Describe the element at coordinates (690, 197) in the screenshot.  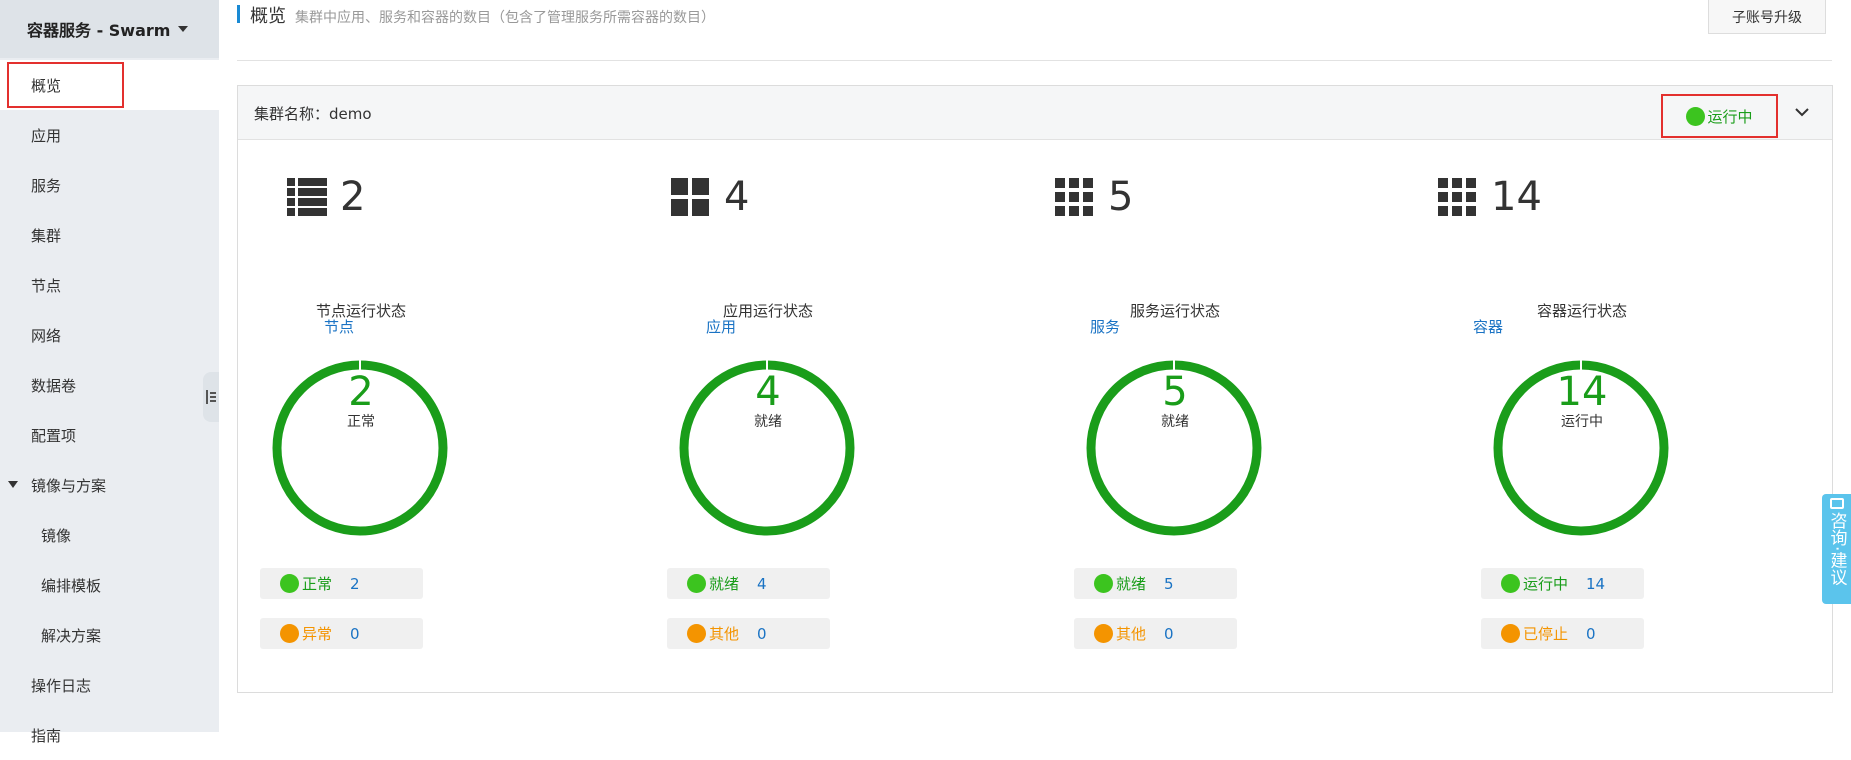
I see `grid-4-icon` at that location.